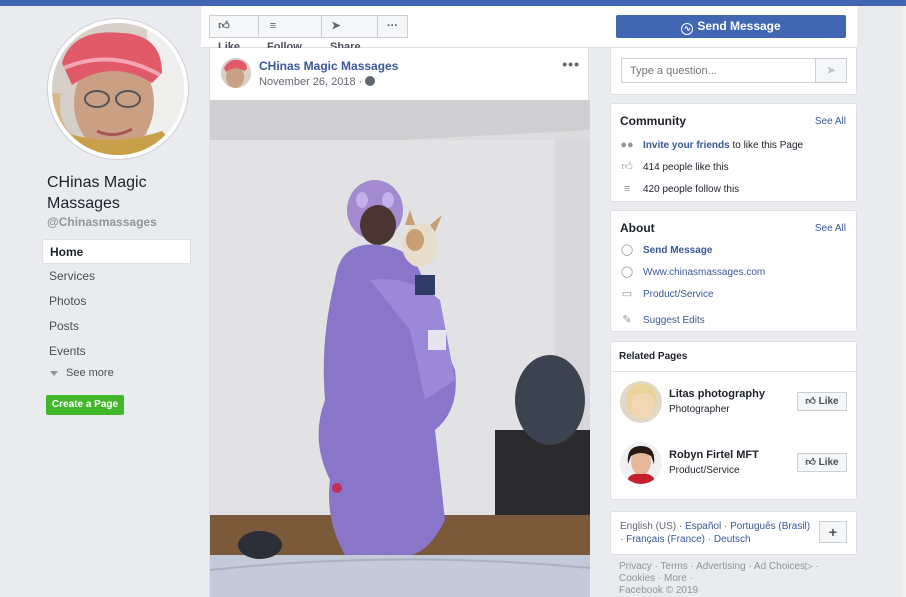 This screenshot has height=597, width=906. Describe the element at coordinates (290, 34) in the screenshot. I see `follow-page-button: ≡Follow` at that location.